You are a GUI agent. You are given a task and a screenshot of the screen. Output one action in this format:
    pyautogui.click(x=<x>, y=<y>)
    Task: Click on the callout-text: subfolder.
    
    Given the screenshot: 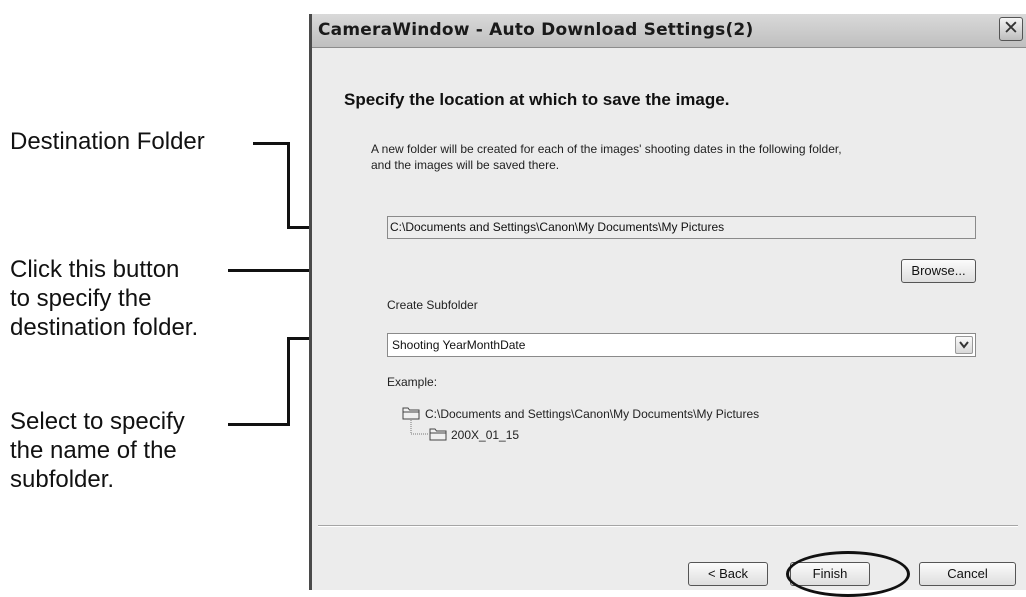 What is the action you would take?
    pyautogui.click(x=62, y=479)
    